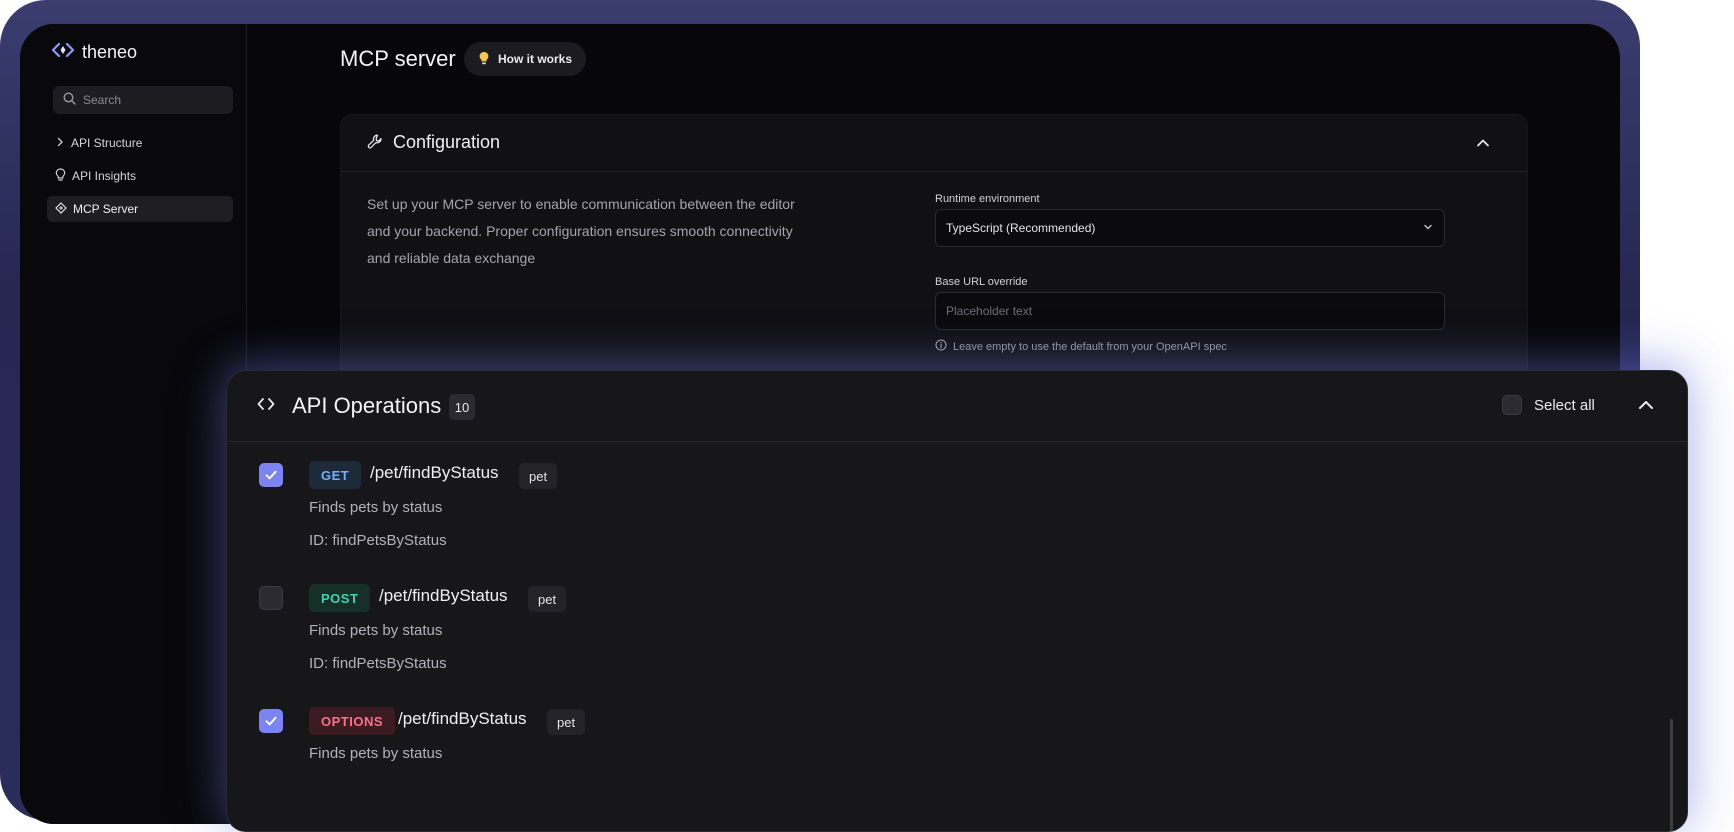  What do you see at coordinates (140, 209) in the screenshot?
I see `sidebar-item-mcp-server: MCP Server` at bounding box center [140, 209].